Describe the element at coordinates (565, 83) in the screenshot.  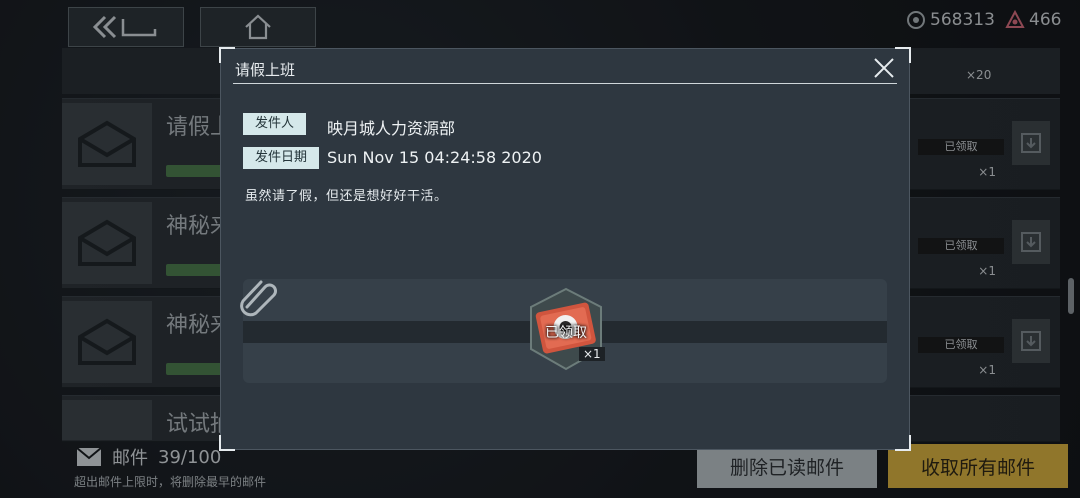
I see `title-divider` at that location.